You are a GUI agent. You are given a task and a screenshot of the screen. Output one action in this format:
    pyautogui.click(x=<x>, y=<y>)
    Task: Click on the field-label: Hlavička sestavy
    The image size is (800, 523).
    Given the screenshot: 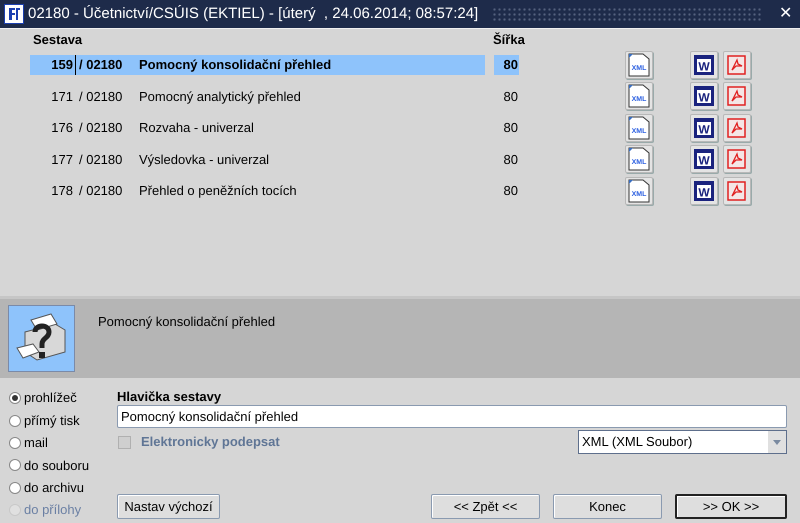 What is the action you would take?
    pyautogui.click(x=169, y=396)
    